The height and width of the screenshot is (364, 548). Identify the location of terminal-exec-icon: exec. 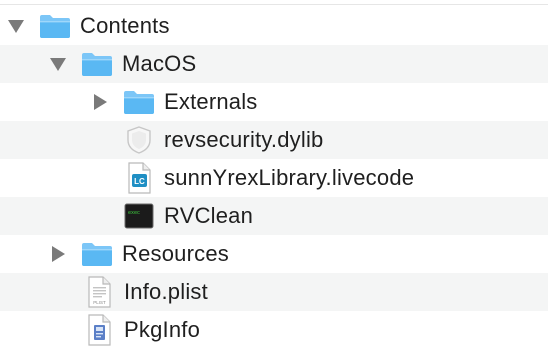
(139, 216).